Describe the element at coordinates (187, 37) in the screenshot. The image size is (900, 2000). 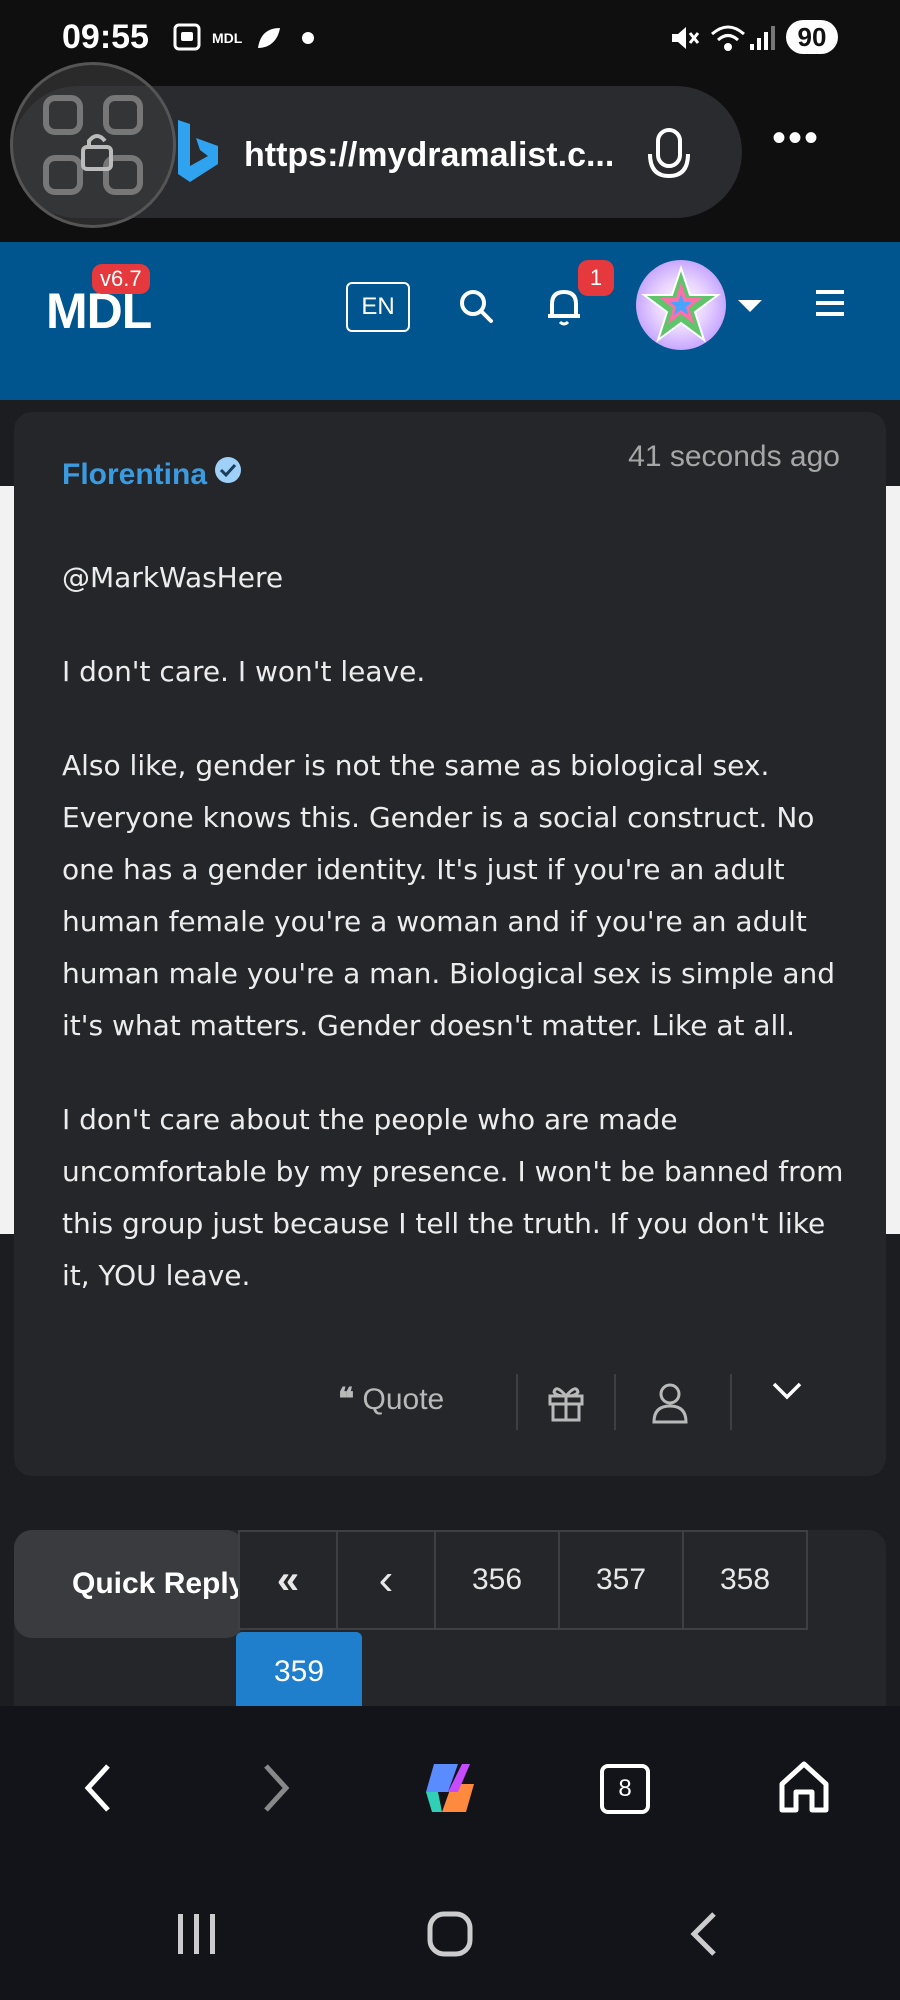
I see `screenshot-icon` at that location.